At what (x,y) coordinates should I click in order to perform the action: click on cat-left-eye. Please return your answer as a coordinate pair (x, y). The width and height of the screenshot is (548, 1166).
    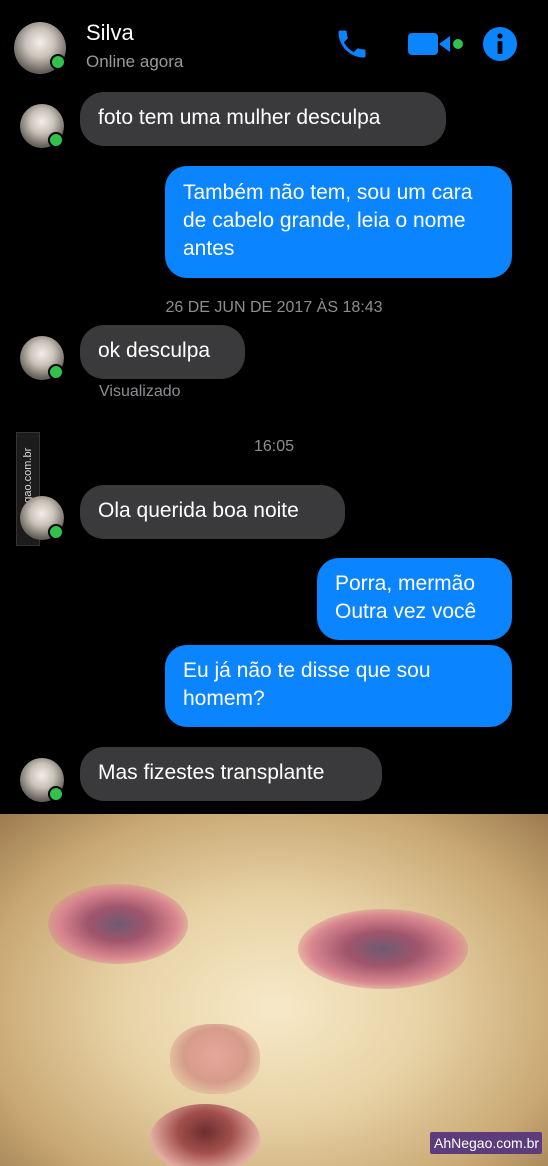
    Looking at the image, I should click on (118, 924).